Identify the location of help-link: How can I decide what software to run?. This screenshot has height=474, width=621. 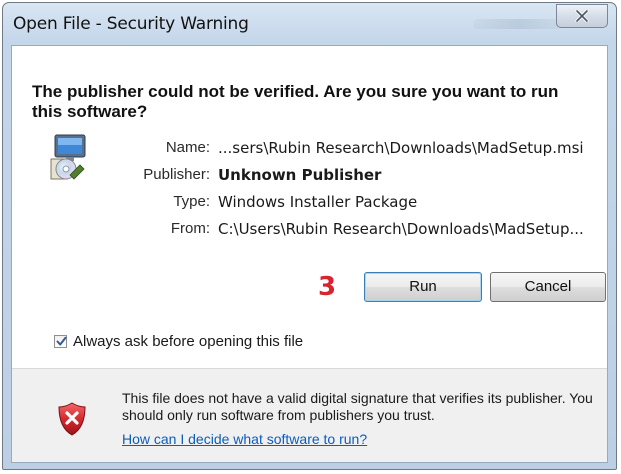
(244, 439).